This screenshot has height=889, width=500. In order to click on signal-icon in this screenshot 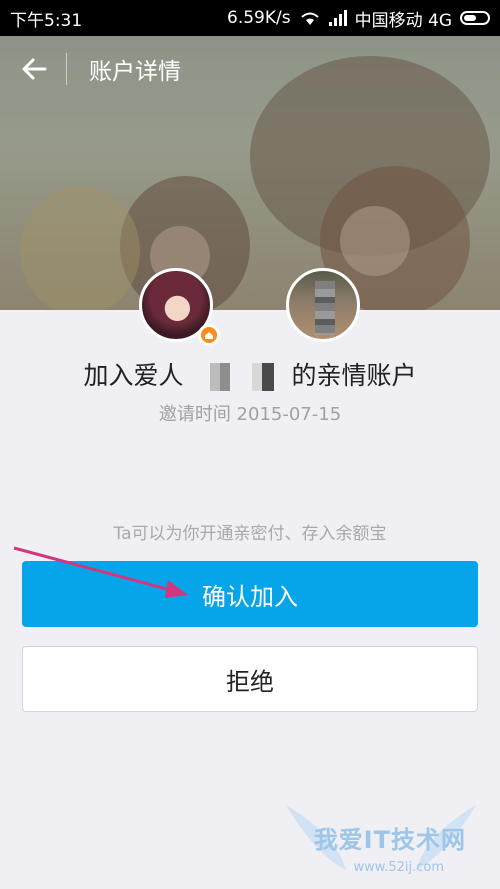, I will do `click(337, 18)`.